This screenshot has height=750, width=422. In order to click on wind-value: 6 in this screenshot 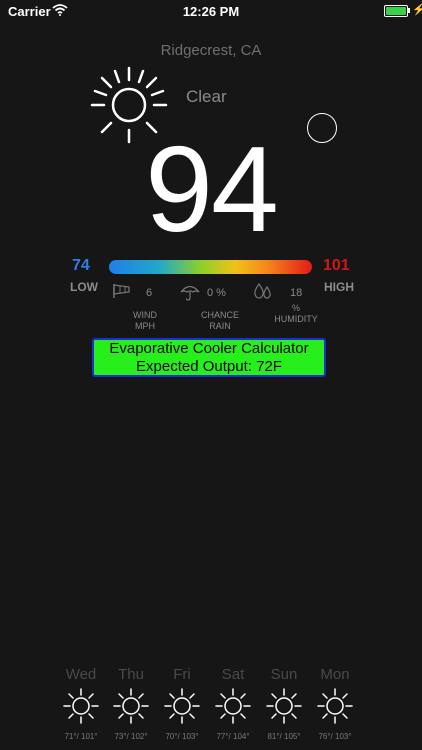, I will do `click(149, 293)`.